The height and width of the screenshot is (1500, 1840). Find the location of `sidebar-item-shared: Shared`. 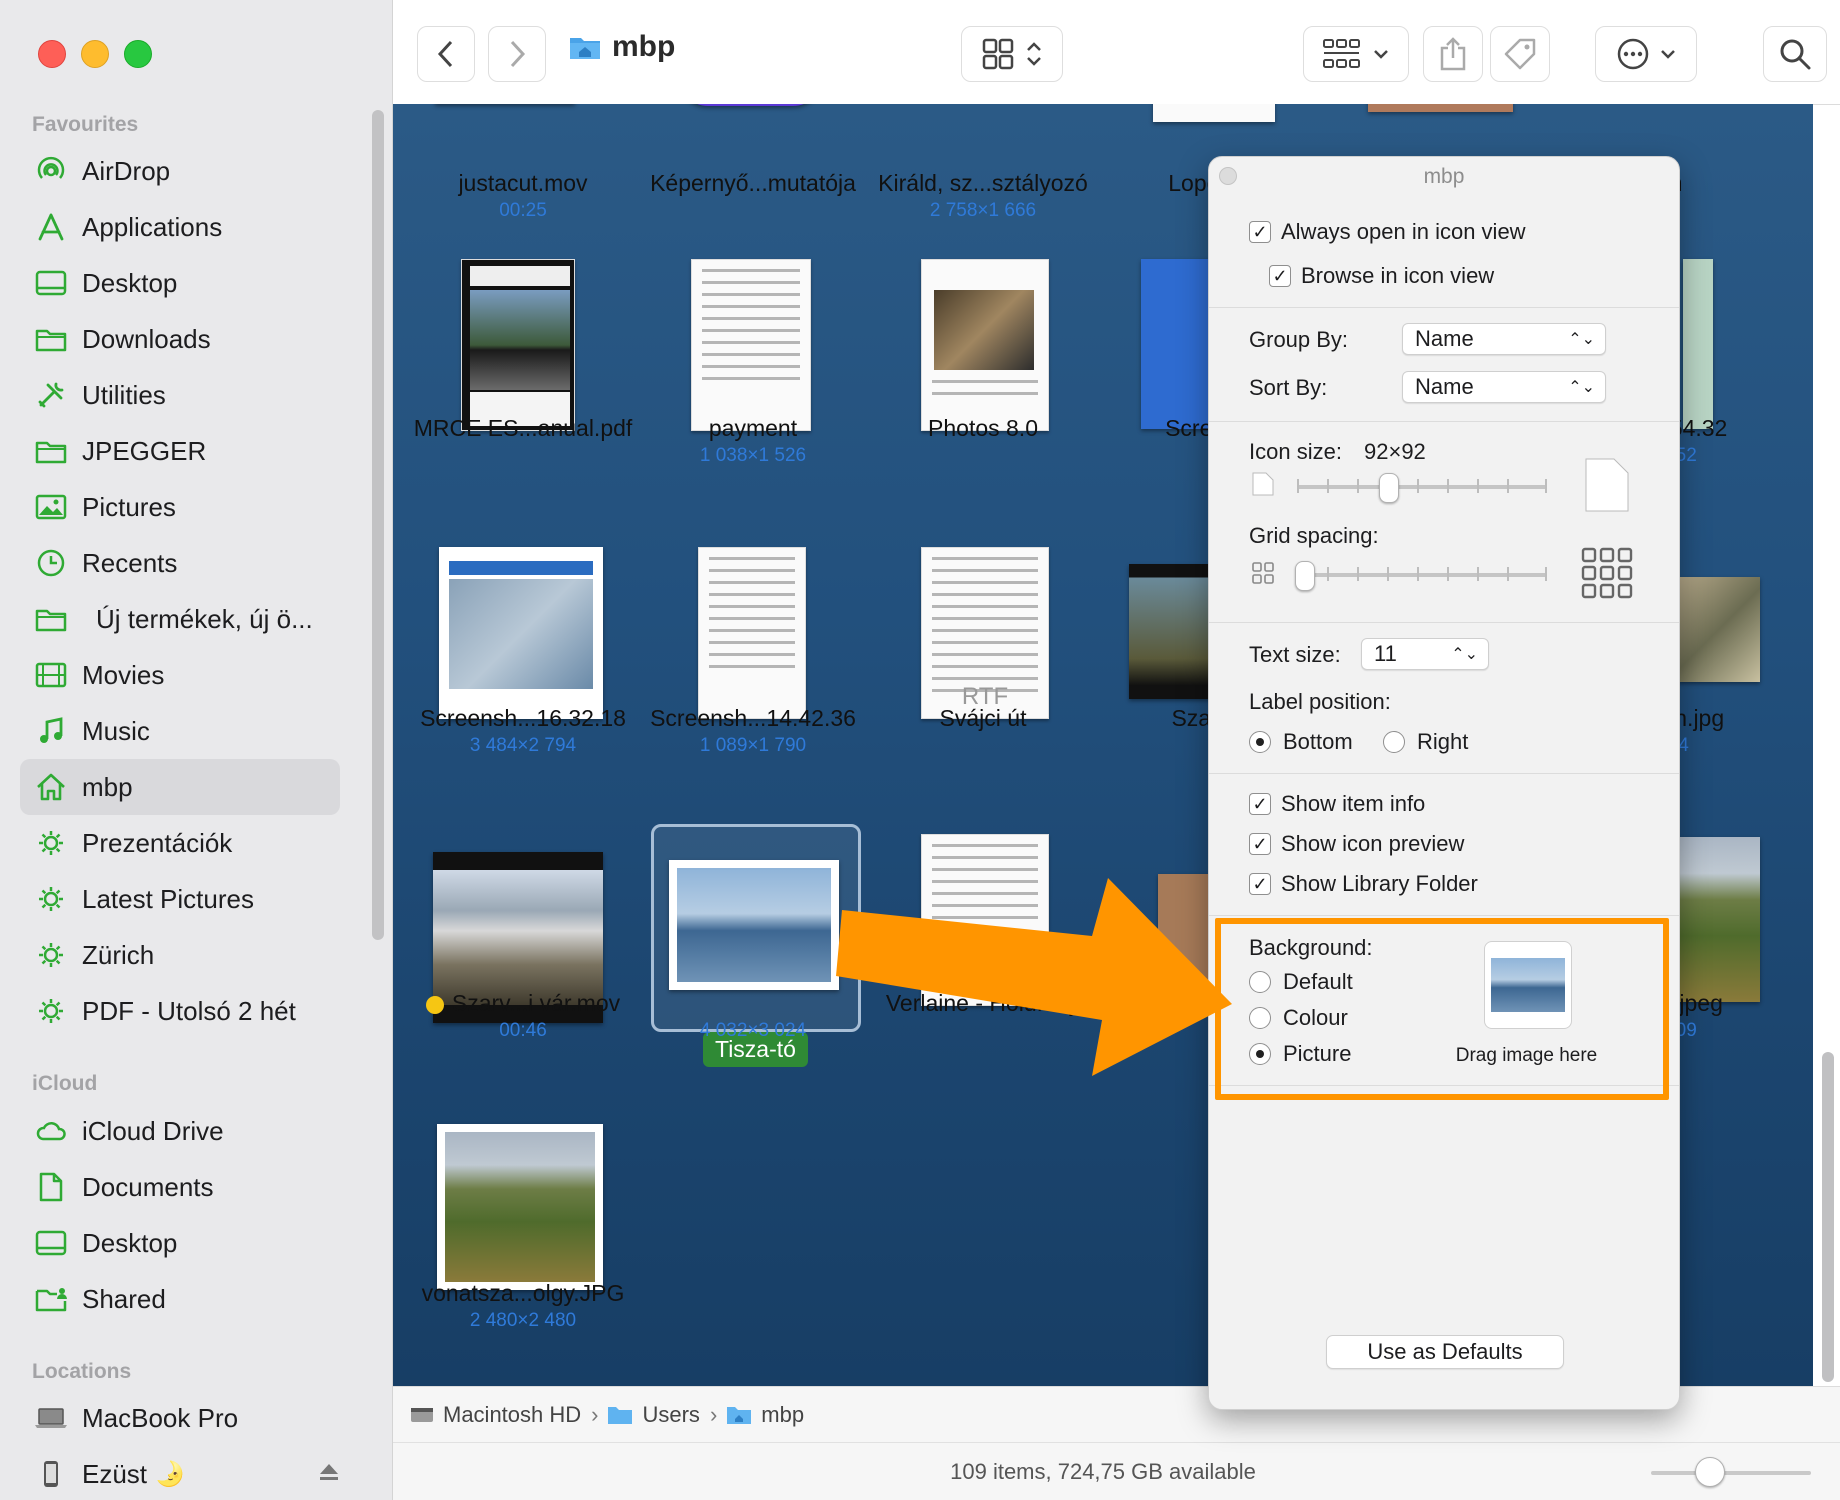

sidebar-item-shared: Shared is located at coordinates (180, 1299).